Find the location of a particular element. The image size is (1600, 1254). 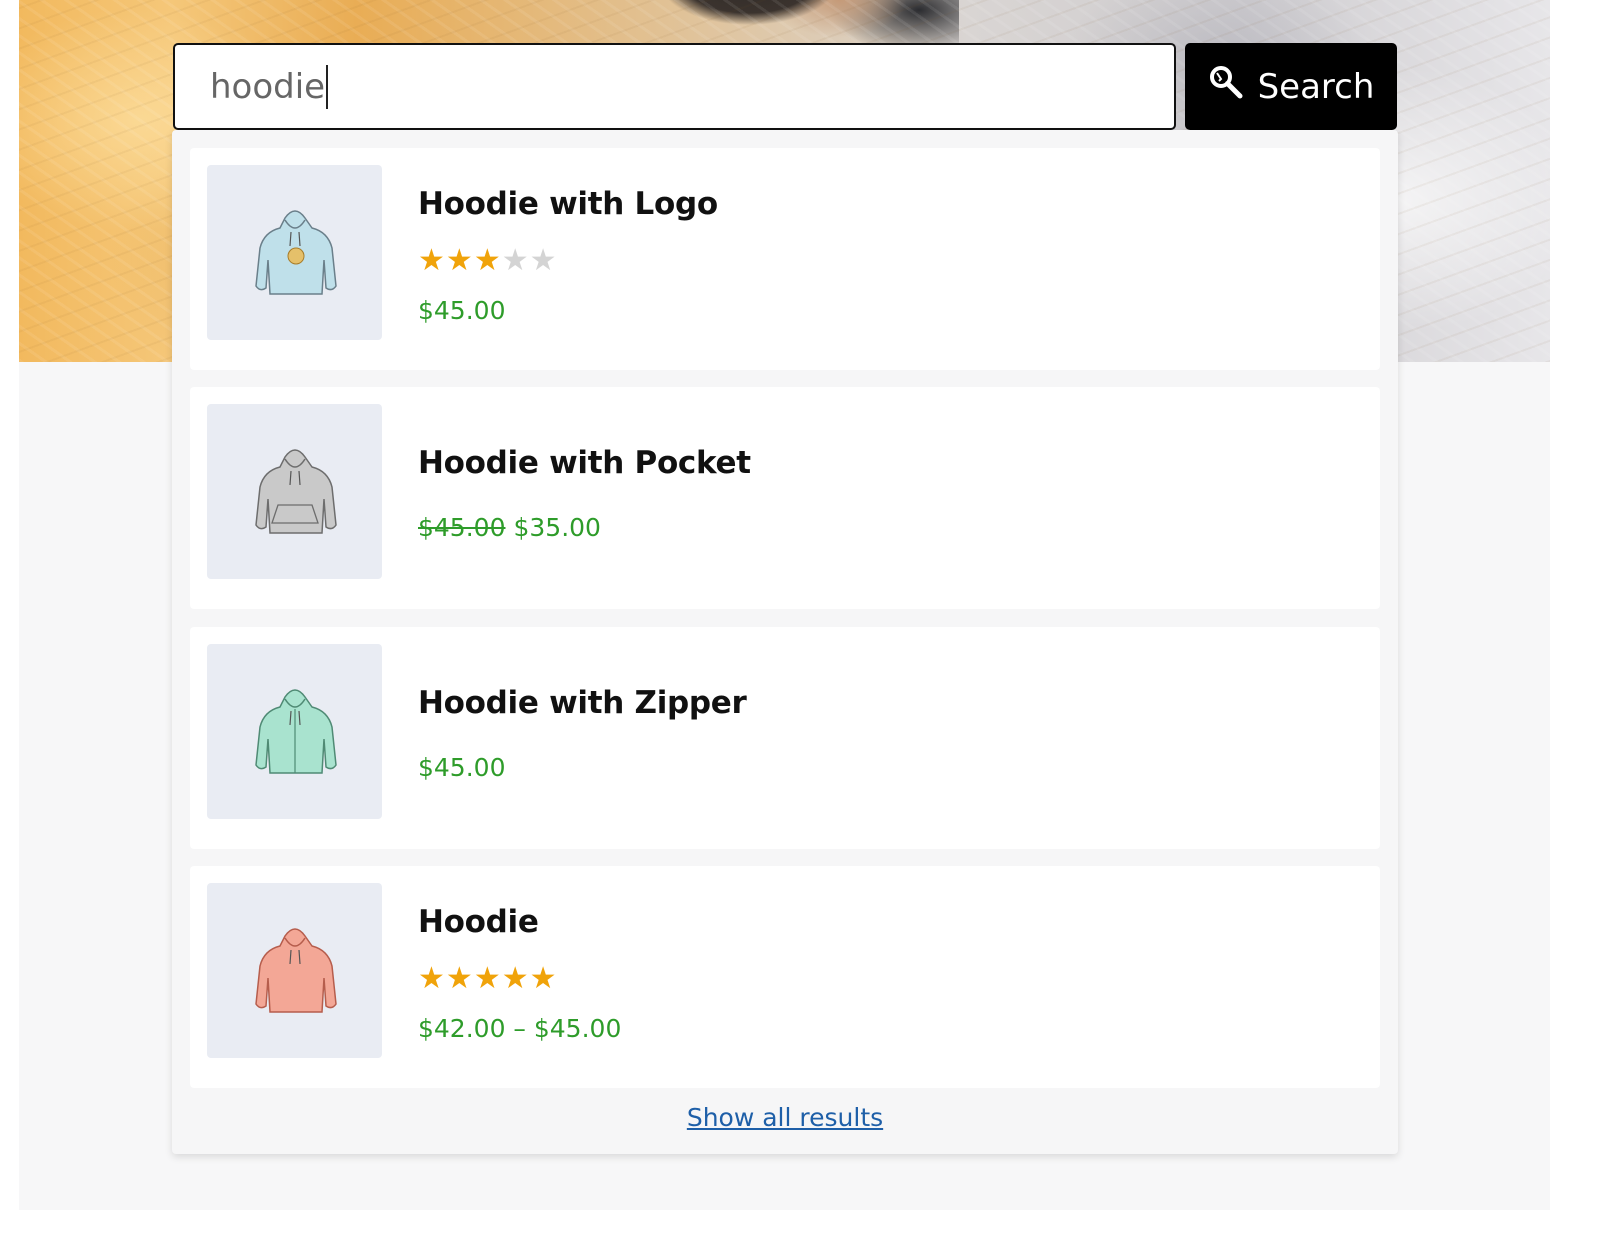

search-icon is located at coordinates (1226, 86).